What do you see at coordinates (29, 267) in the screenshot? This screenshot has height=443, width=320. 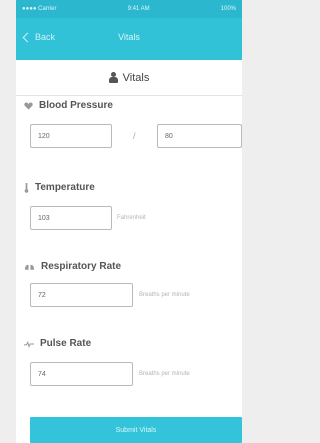 I see `lungs-icon` at bounding box center [29, 267].